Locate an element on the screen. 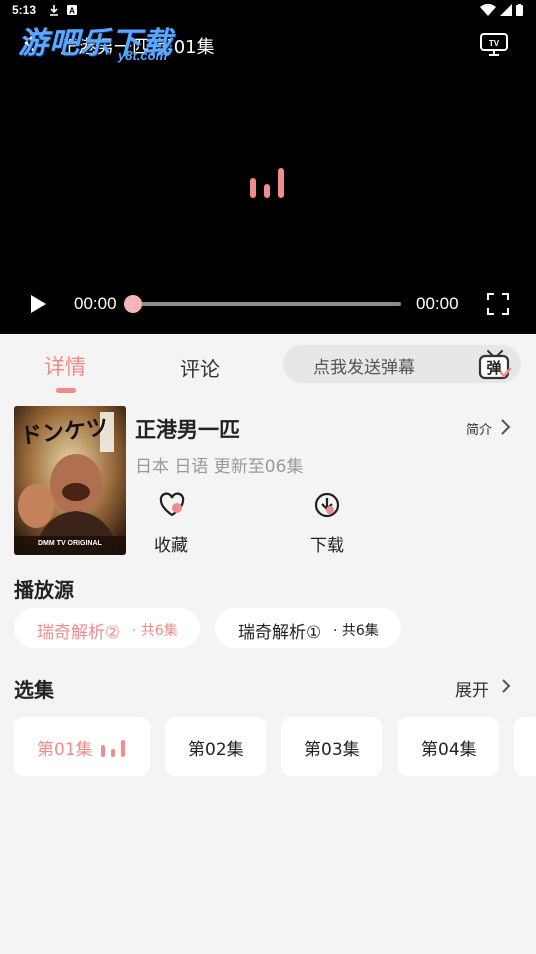 Image resolution: width=536 pixels, height=954 pixels. episode-item: 第04集 is located at coordinates (448, 746).